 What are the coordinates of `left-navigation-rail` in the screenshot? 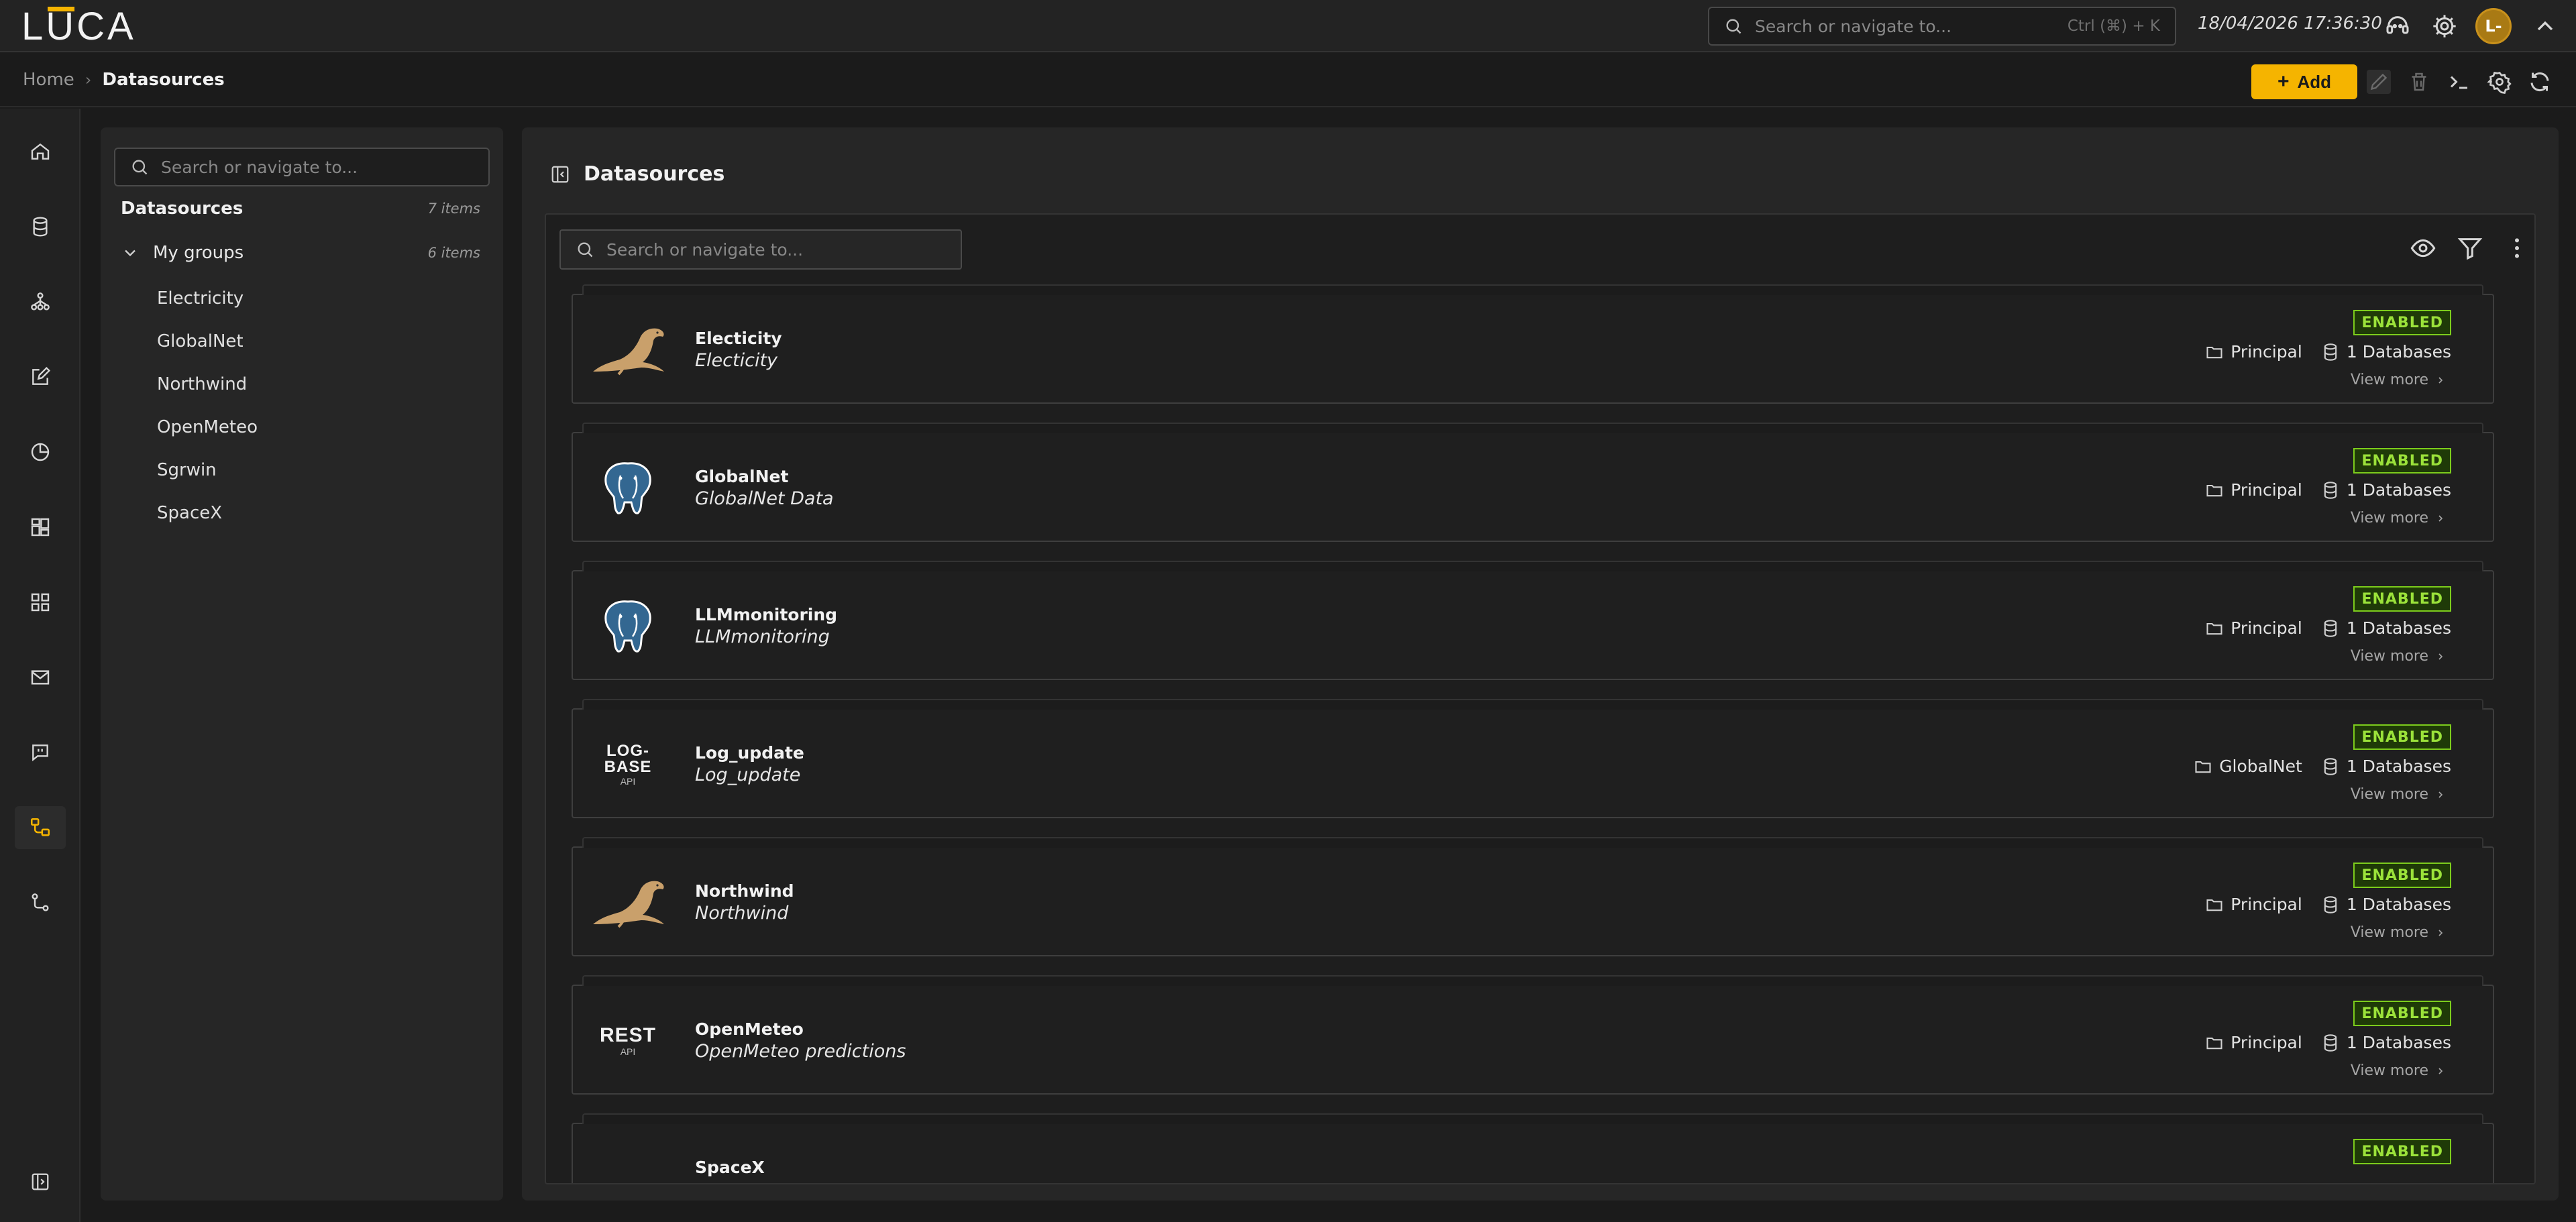 It's located at (40, 665).